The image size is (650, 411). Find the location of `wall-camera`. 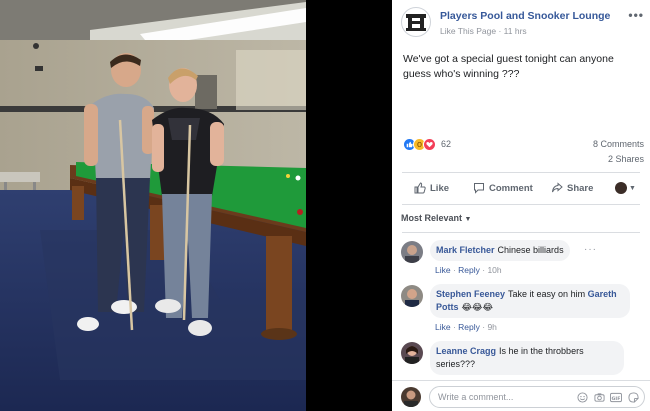

wall-camera is located at coordinates (36, 46).